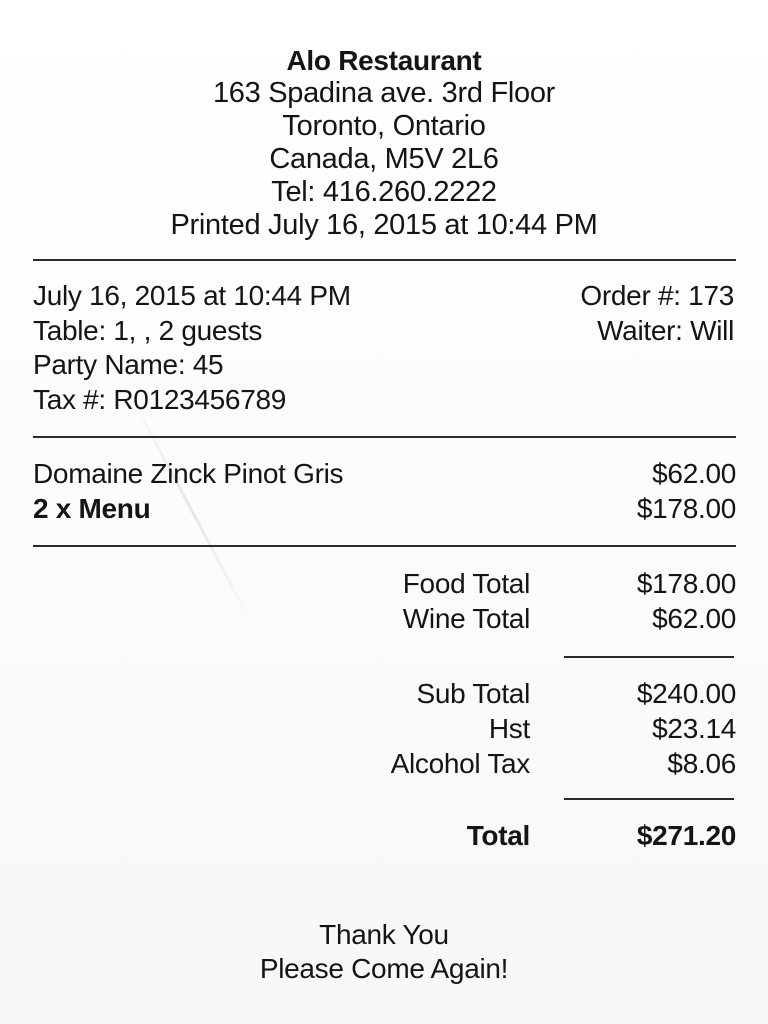  I want to click on total-label: Wine Total, so click(466, 618).